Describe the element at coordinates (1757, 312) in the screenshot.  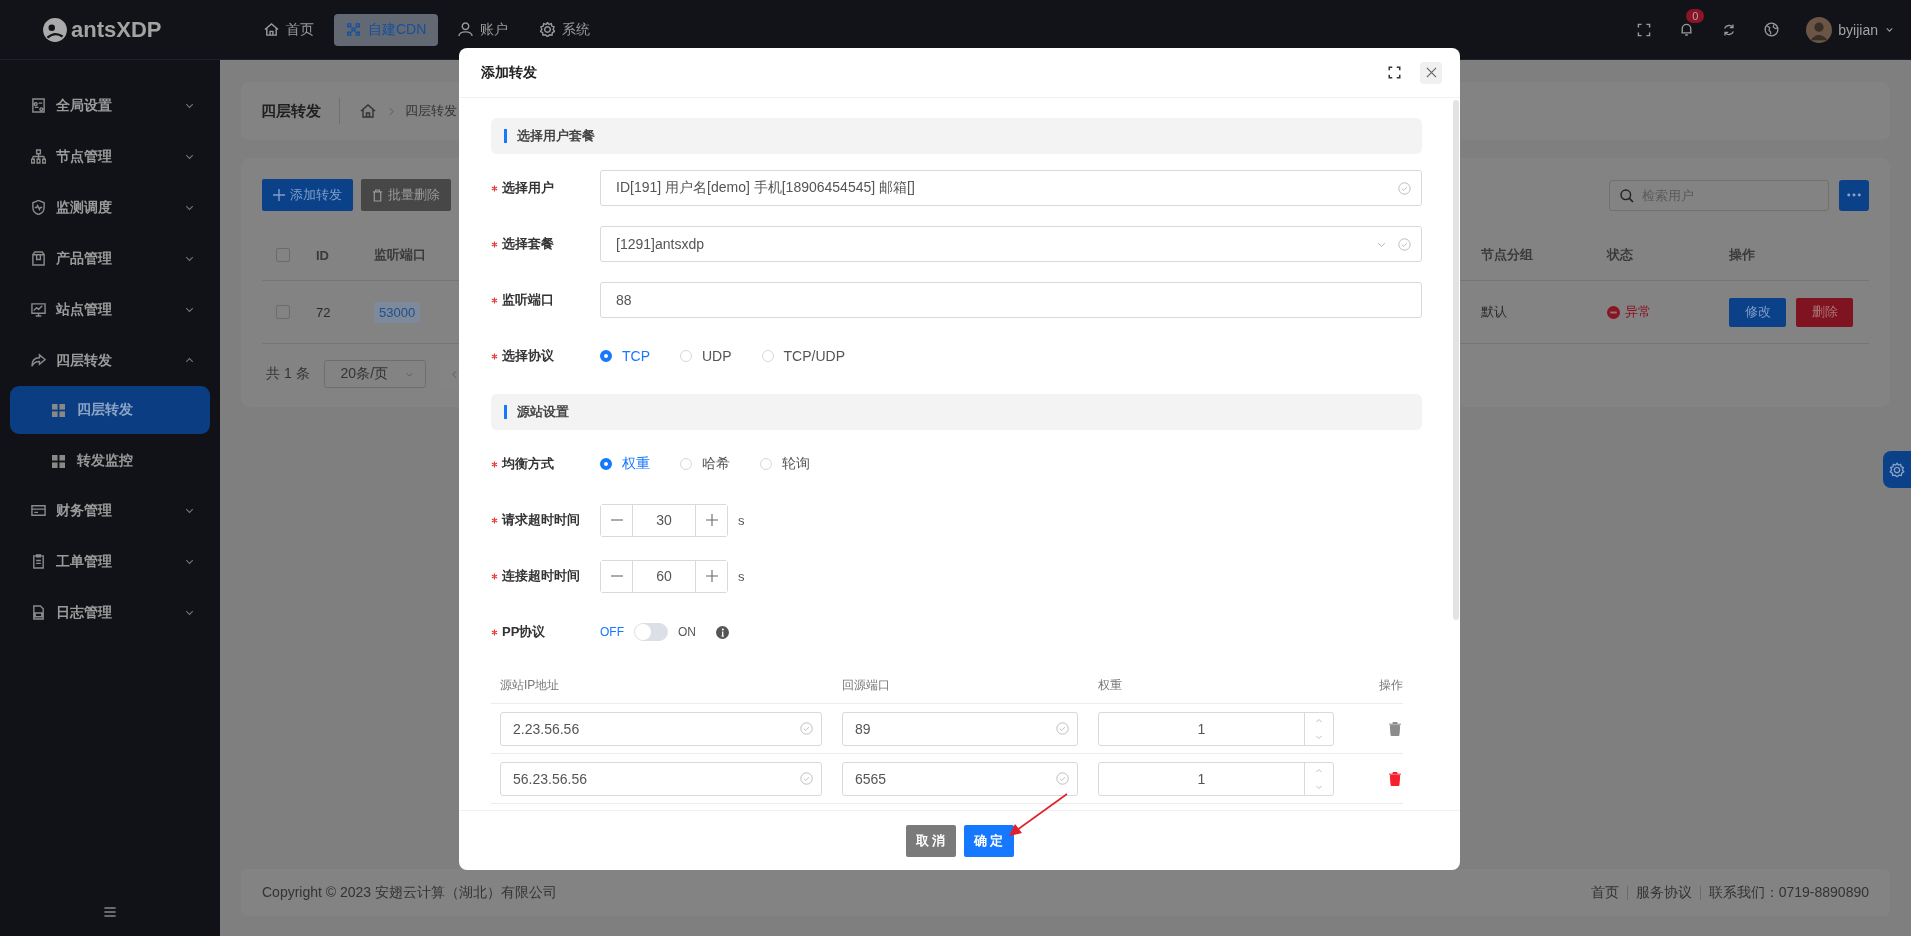
I see `edit-button: 修改` at that location.